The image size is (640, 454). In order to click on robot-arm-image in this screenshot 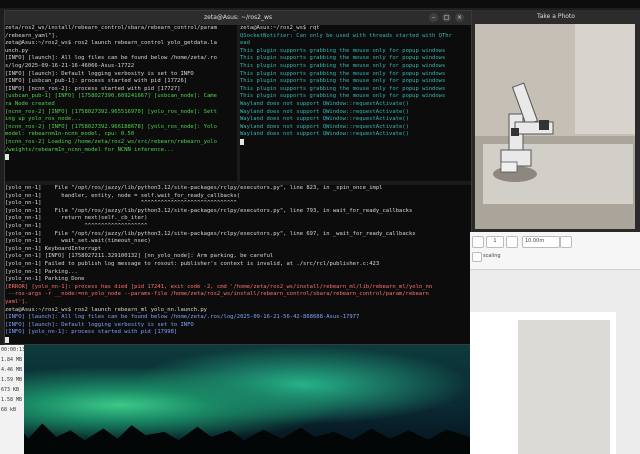, I will do `click(555, 126)`.